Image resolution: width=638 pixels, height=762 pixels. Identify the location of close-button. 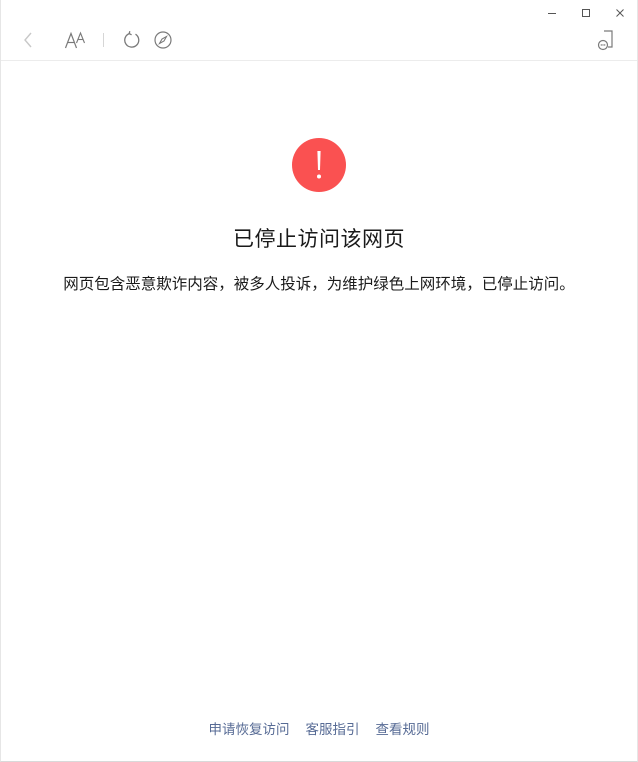
(620, 13).